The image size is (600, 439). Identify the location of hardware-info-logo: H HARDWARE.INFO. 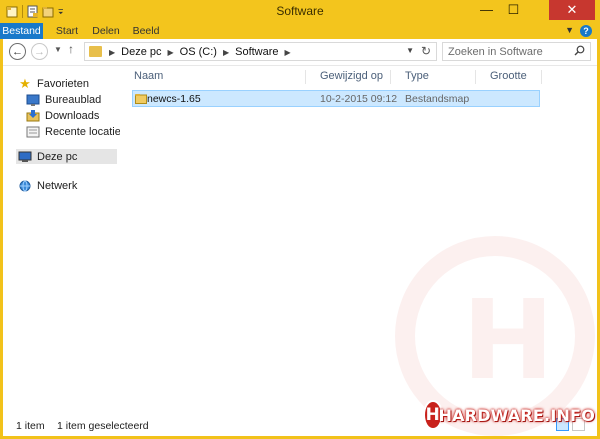
(510, 415).